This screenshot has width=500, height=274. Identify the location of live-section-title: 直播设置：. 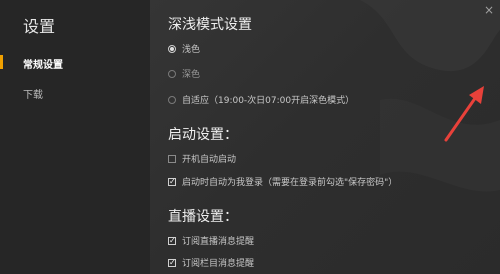
(203, 217).